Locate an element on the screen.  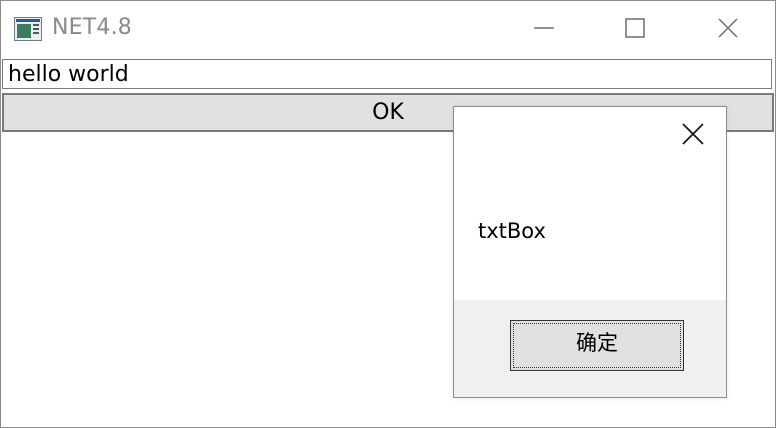
app-window-icon is located at coordinates (28, 29).